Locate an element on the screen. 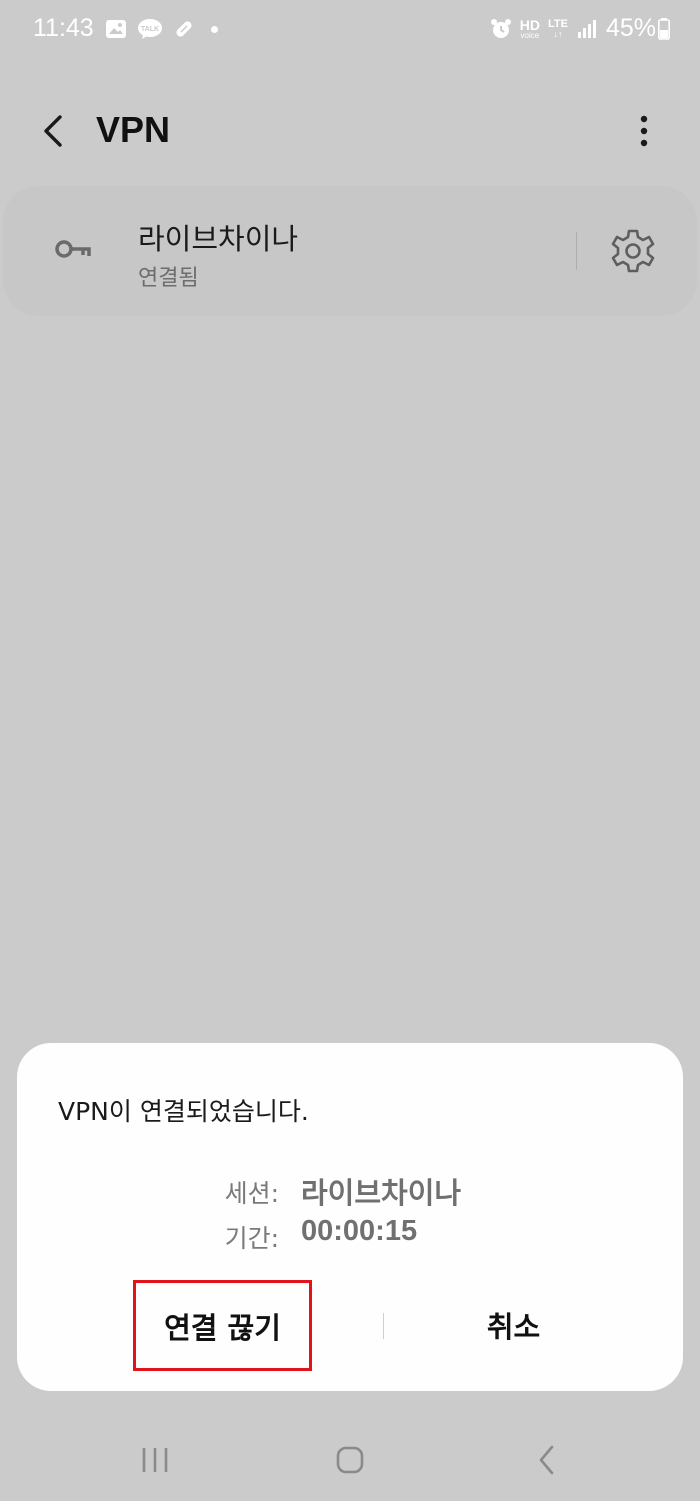  gear-icon is located at coordinates (633, 251).